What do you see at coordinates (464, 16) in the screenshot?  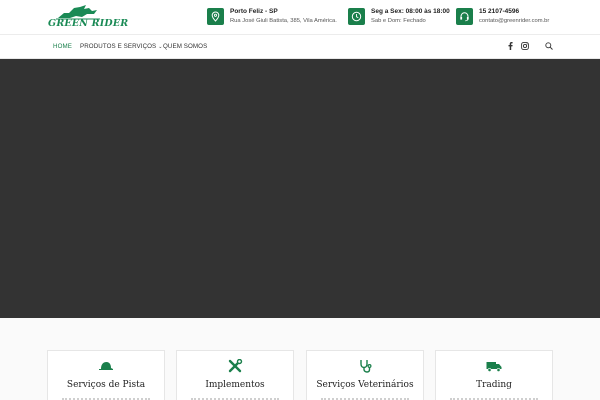 I see `headset-icon` at bounding box center [464, 16].